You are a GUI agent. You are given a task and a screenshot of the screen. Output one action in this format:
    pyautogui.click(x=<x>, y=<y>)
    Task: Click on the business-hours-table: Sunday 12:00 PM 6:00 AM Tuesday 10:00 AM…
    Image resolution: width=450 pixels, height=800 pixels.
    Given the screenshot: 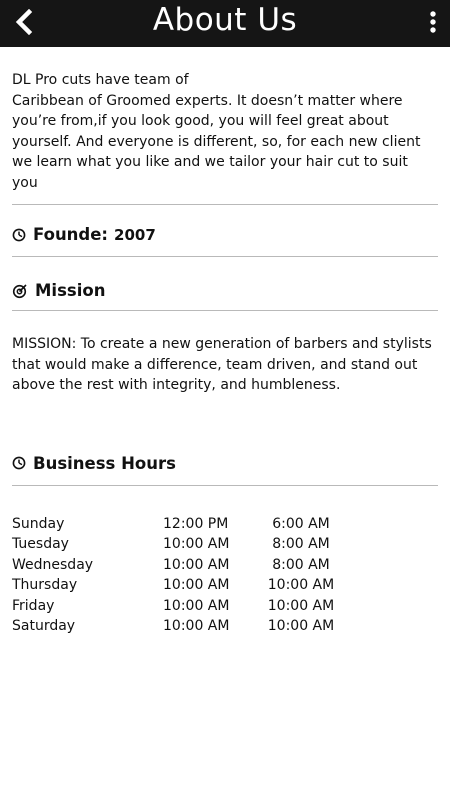 What is the action you would take?
    pyautogui.click(x=225, y=575)
    